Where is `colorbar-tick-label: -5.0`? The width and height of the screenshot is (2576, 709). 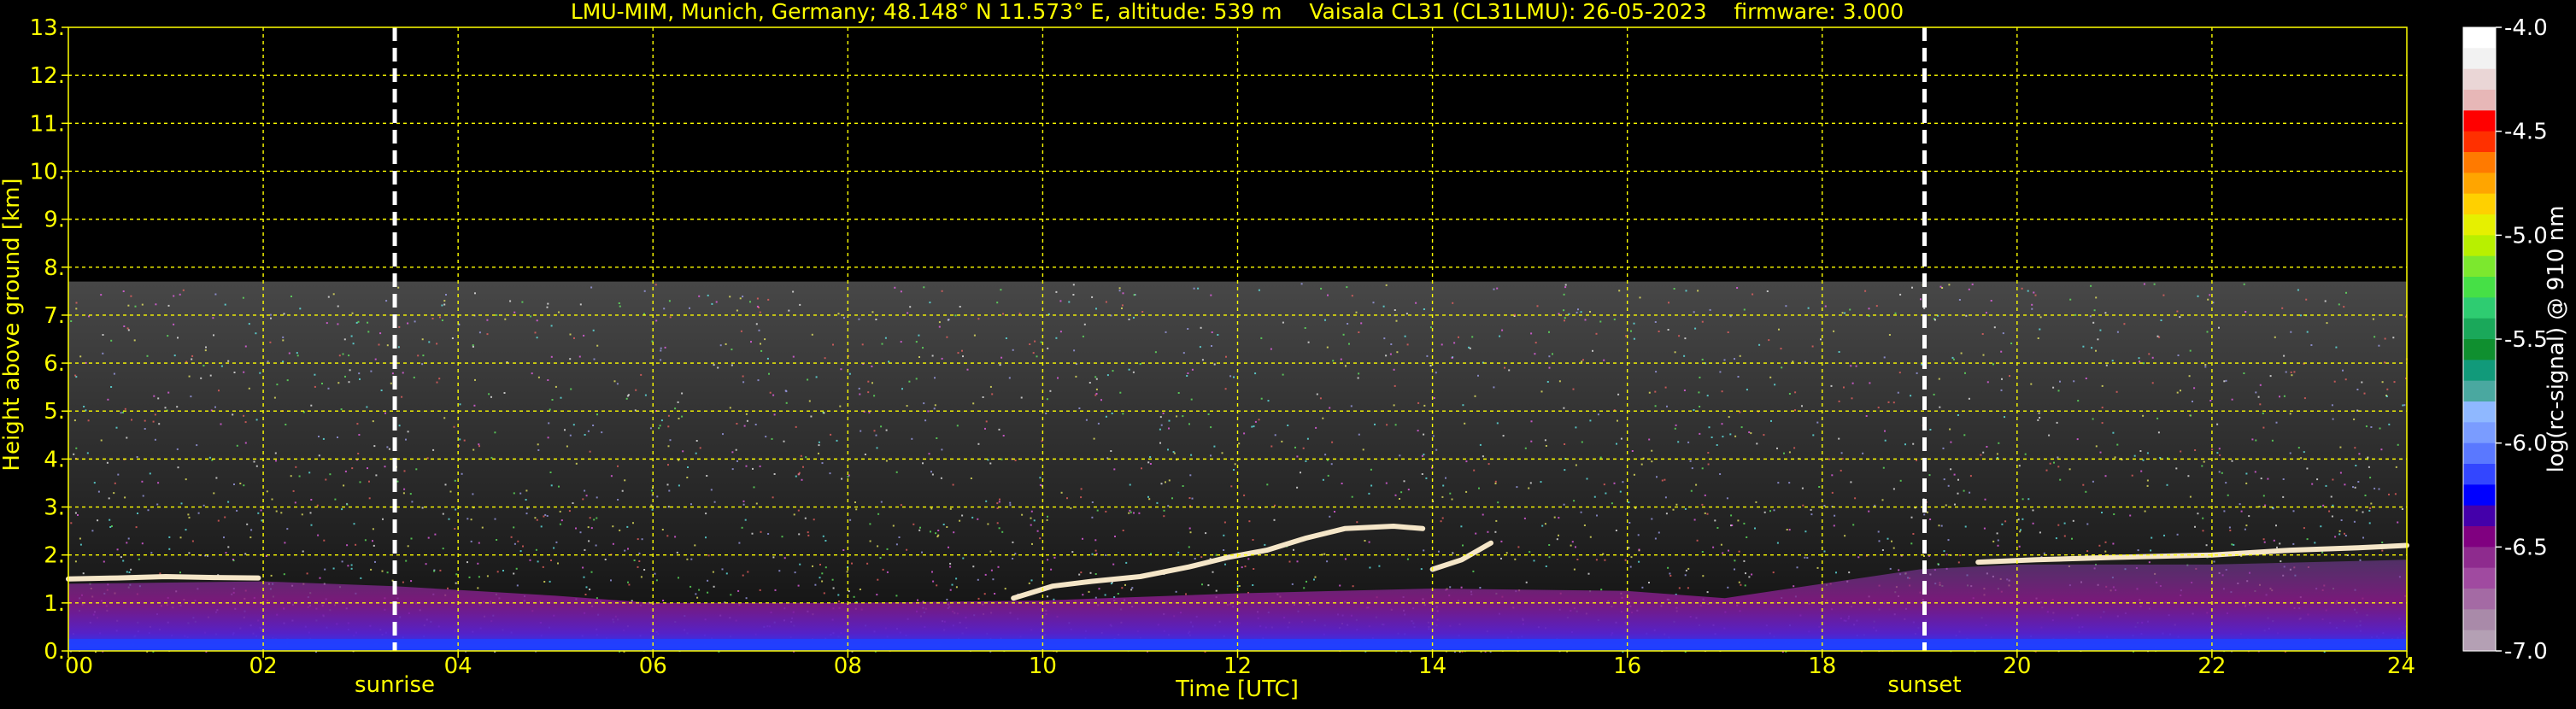
colorbar-tick-label: -5.0 is located at coordinates (2526, 236).